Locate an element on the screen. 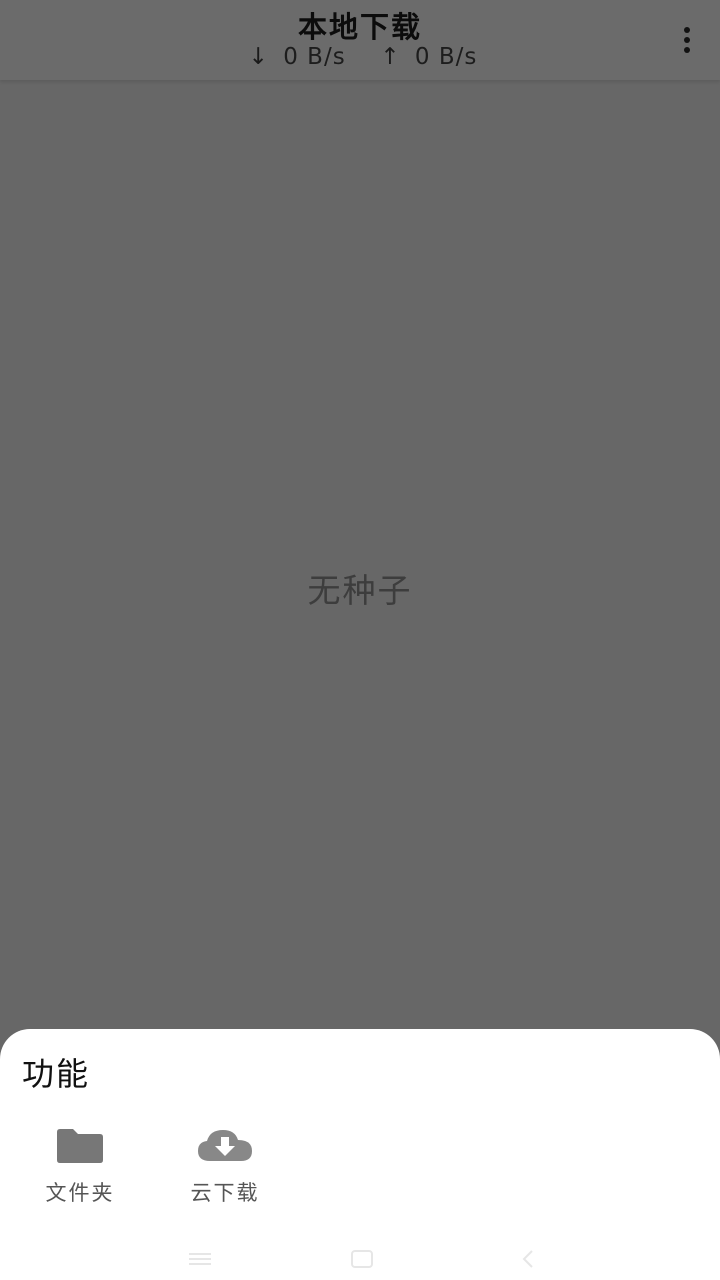 This screenshot has width=720, height=1280. system-nav-bar is located at coordinates (360, 1259).